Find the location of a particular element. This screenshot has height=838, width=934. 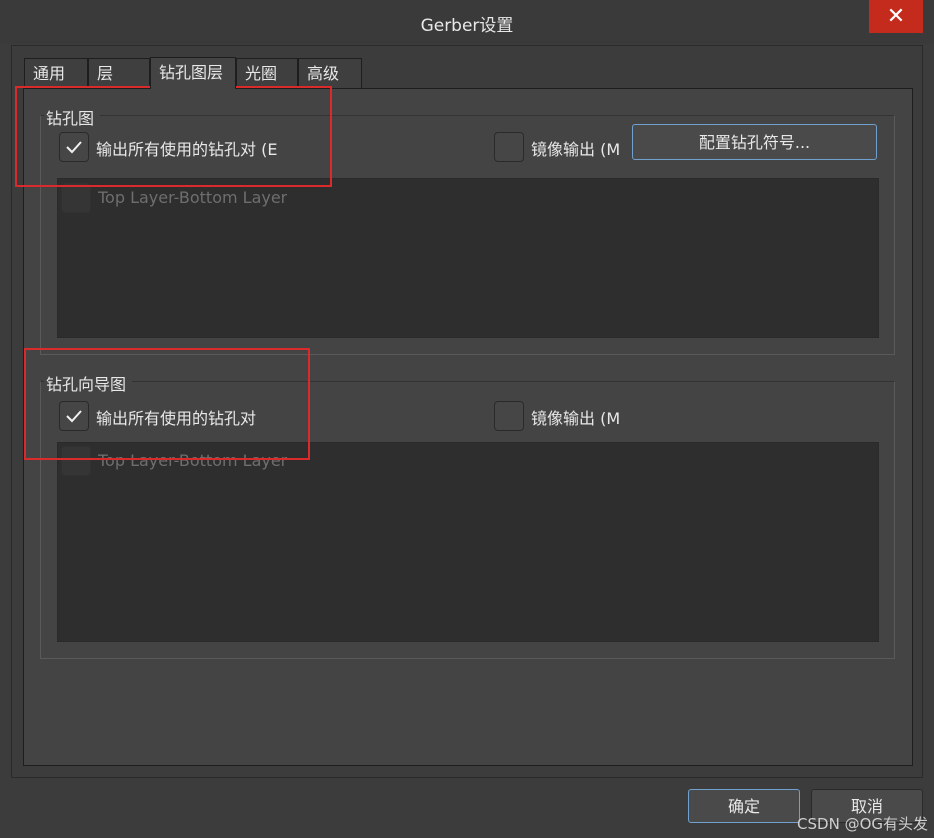

tab-drill-drawing: 钻孔图层 is located at coordinates (193, 73).